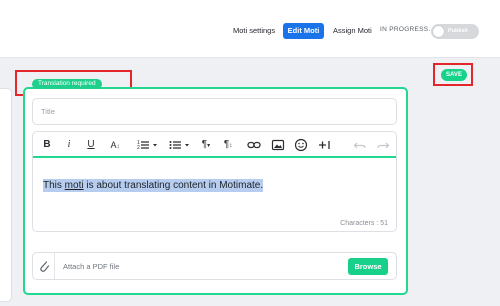 Image resolution: width=500 pixels, height=306 pixels. Describe the element at coordinates (148, 145) in the screenshot. I see `numbered-list-icon: 12` at that location.